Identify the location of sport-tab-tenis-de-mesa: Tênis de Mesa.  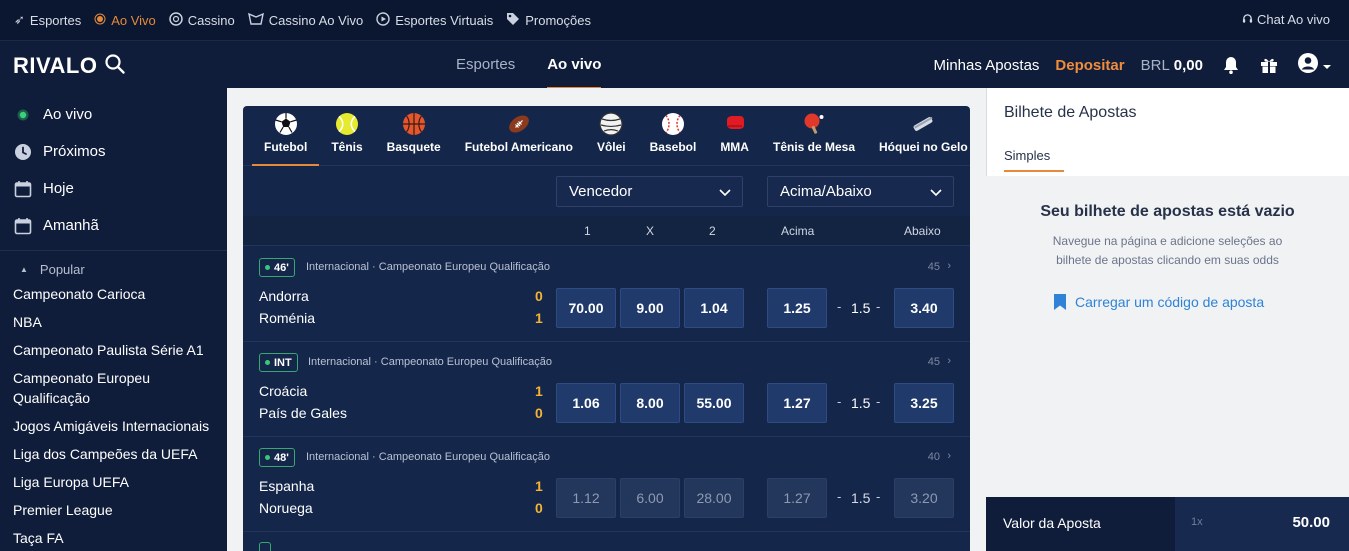
(814, 136).